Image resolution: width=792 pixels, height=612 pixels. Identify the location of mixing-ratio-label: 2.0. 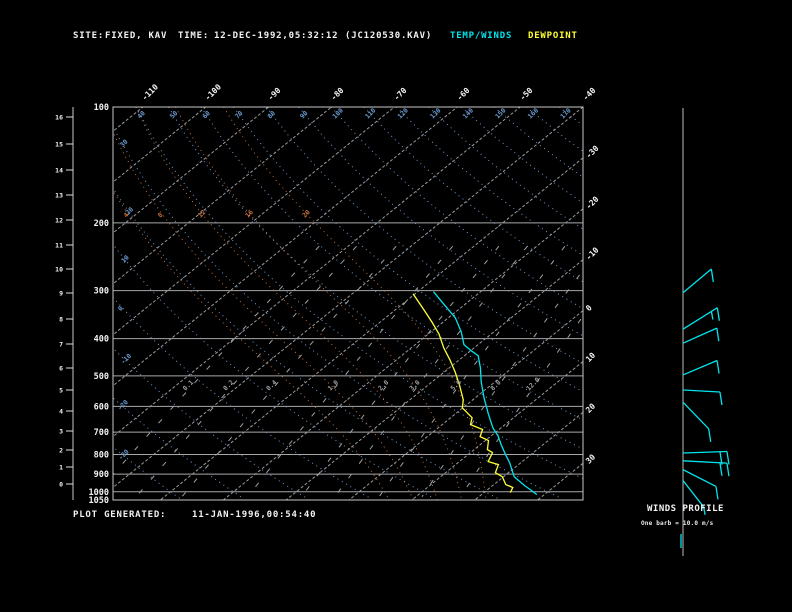
(384, 385).